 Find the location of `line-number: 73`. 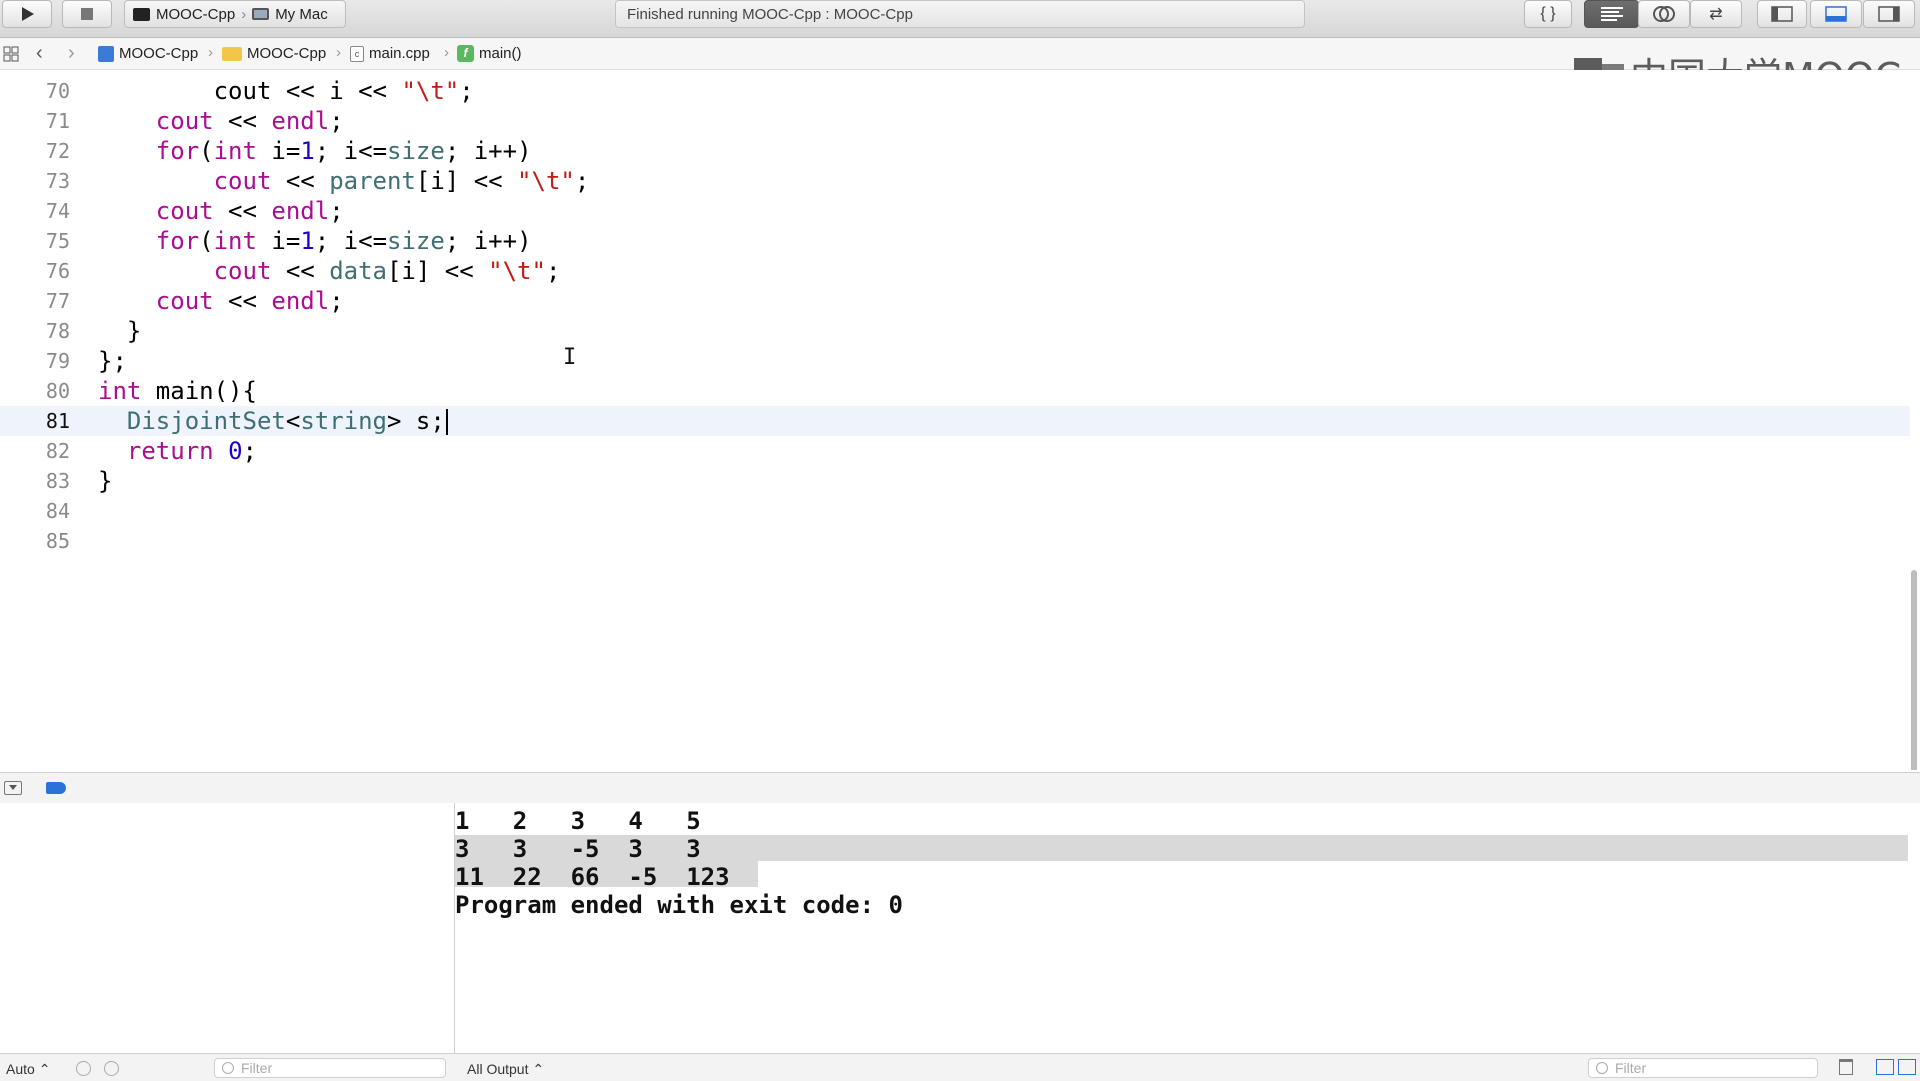

line-number: 73 is located at coordinates (57, 181).